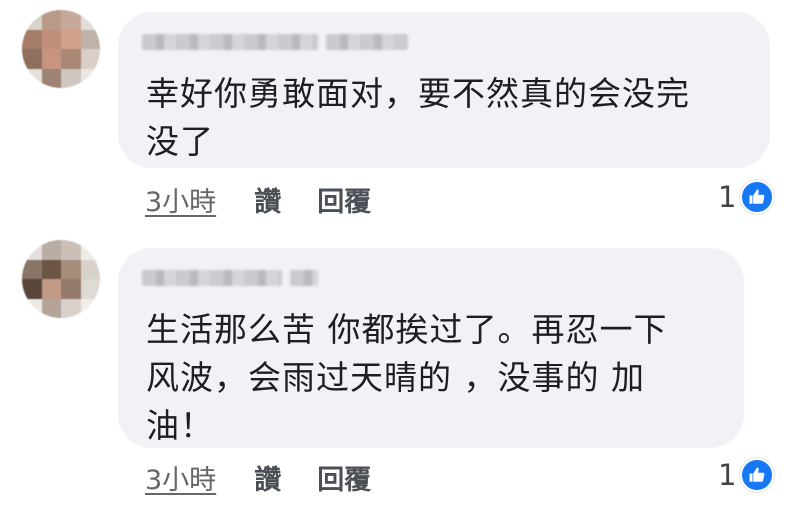 The height and width of the screenshot is (505, 800). I want to click on comment-text-line: 幸好你勇敢面对，要不然真的会没完, so click(418, 93).